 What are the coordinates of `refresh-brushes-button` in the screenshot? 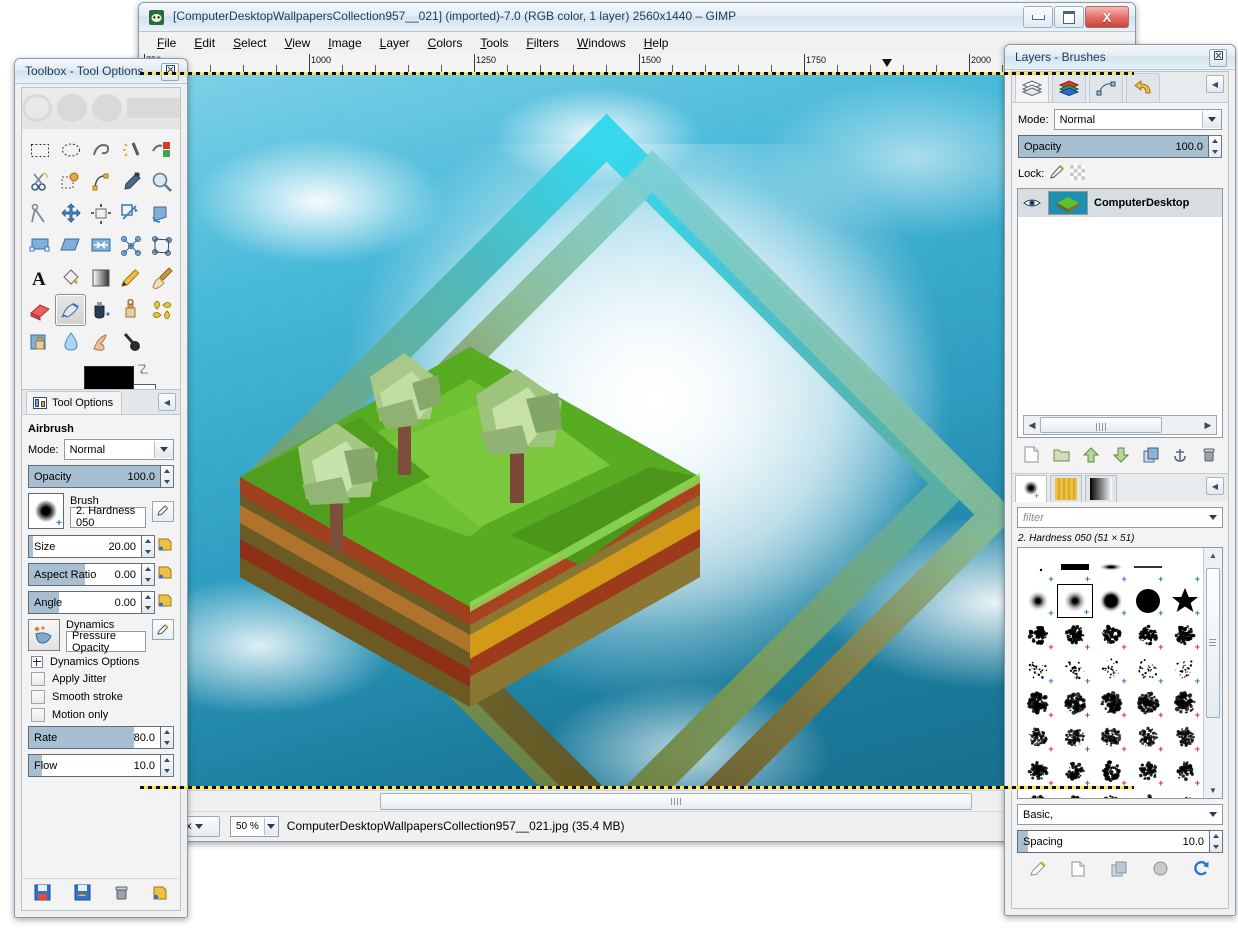 It's located at (1201, 870).